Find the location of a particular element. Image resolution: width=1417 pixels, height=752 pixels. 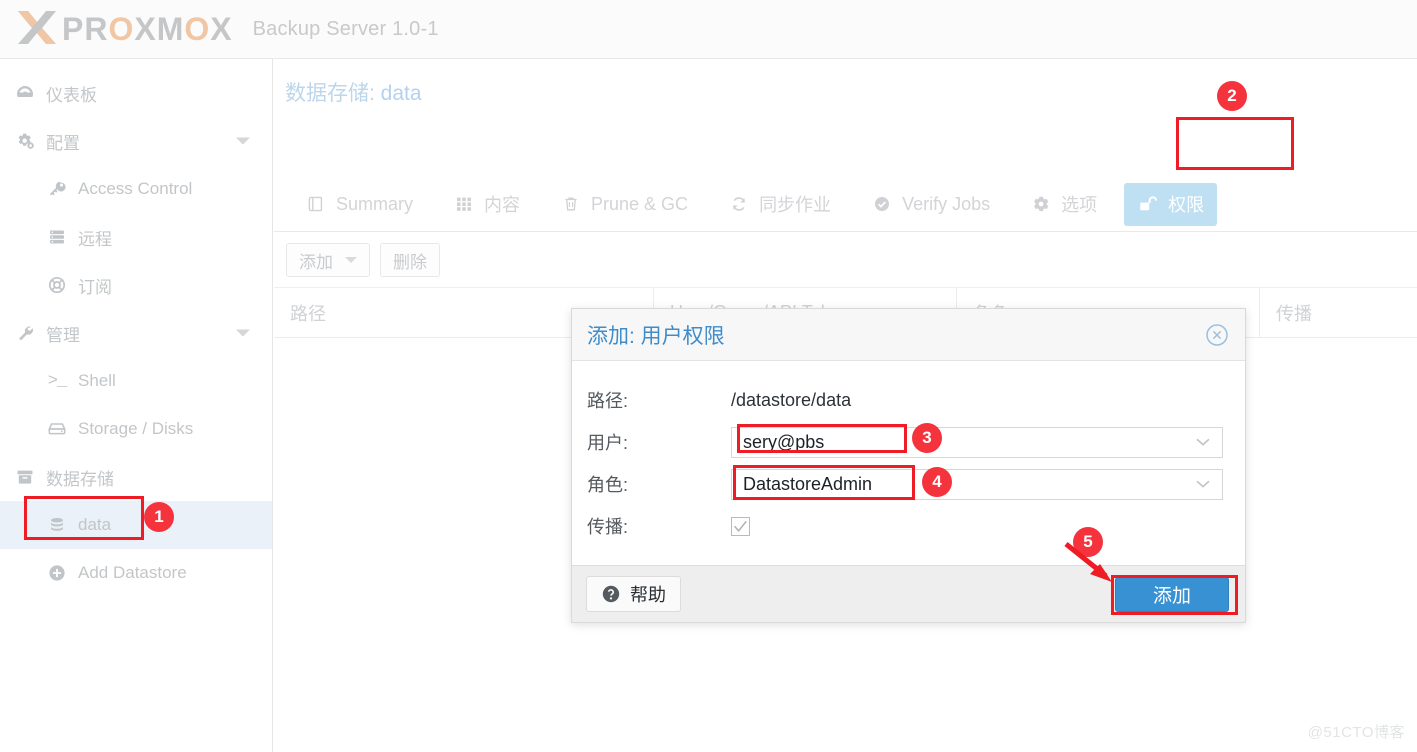

dialog-footer: 帮助 添加 is located at coordinates (908, 593).